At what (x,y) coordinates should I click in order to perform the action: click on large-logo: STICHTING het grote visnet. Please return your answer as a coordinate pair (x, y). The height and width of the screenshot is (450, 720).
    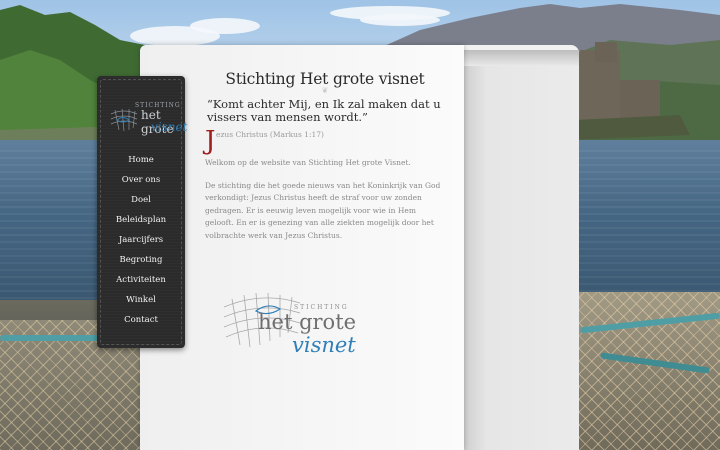
    Looking at the image, I should click on (292, 323).